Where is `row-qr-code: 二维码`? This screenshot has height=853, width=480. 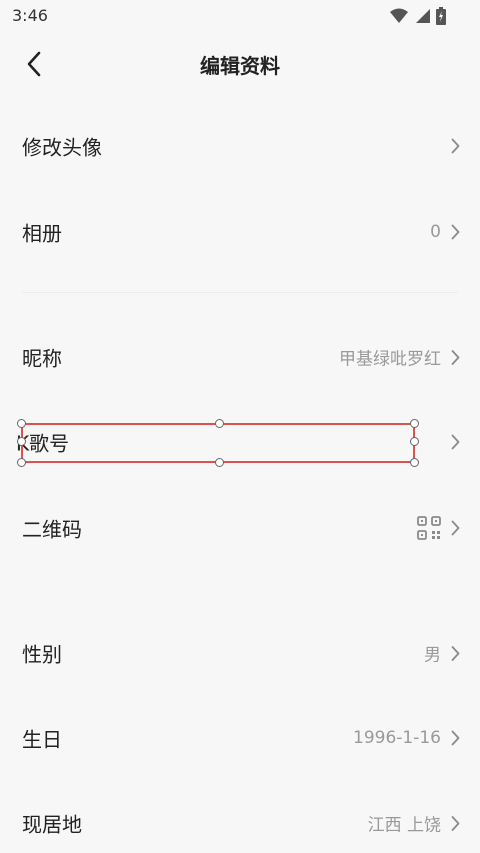 row-qr-code: 二维码 is located at coordinates (240, 528).